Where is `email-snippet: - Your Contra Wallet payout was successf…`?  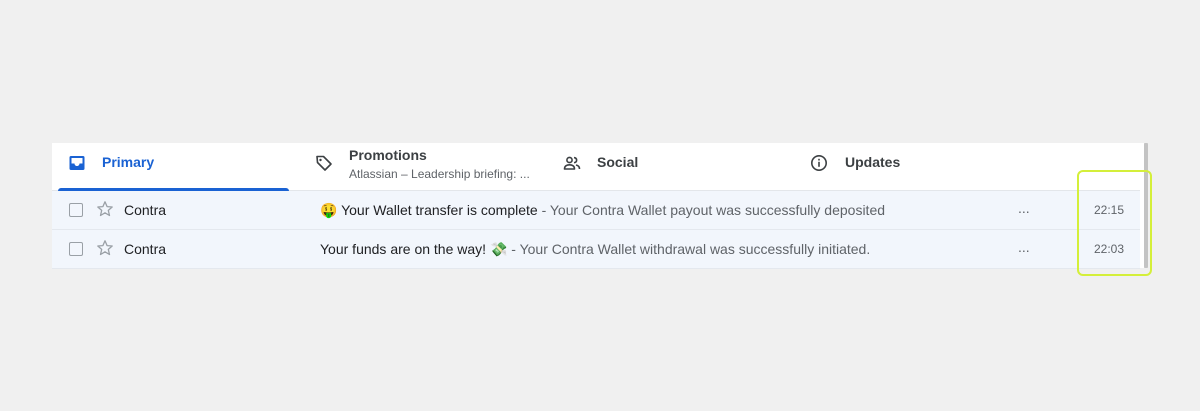 email-snippet: - Your Contra Wallet payout was successf… is located at coordinates (711, 210).